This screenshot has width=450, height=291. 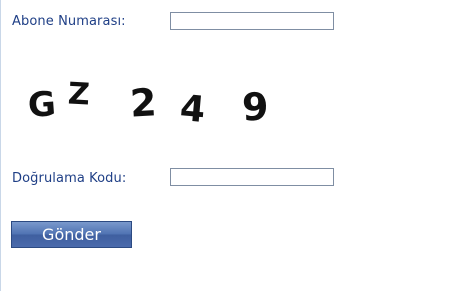 What do you see at coordinates (71, 234) in the screenshot?
I see `submit-button: Gönder` at bounding box center [71, 234].